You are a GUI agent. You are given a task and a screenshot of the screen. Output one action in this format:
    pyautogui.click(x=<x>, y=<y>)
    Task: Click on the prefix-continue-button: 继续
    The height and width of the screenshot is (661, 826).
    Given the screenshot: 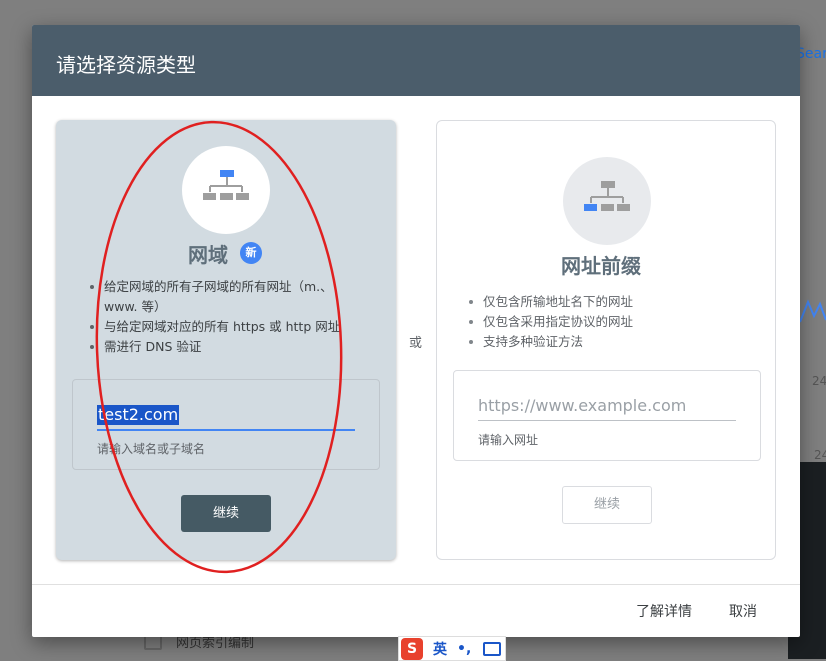 What is the action you would take?
    pyautogui.click(x=607, y=505)
    